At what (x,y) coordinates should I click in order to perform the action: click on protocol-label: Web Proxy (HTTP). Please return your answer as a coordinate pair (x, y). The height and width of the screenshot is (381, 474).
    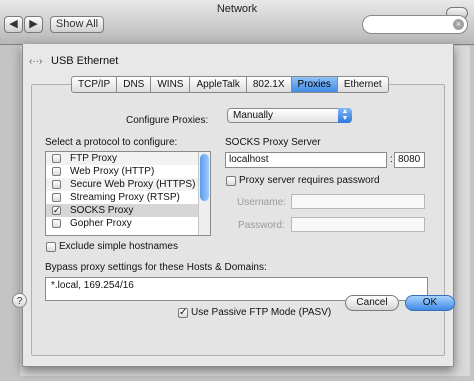
    Looking at the image, I should click on (112, 171).